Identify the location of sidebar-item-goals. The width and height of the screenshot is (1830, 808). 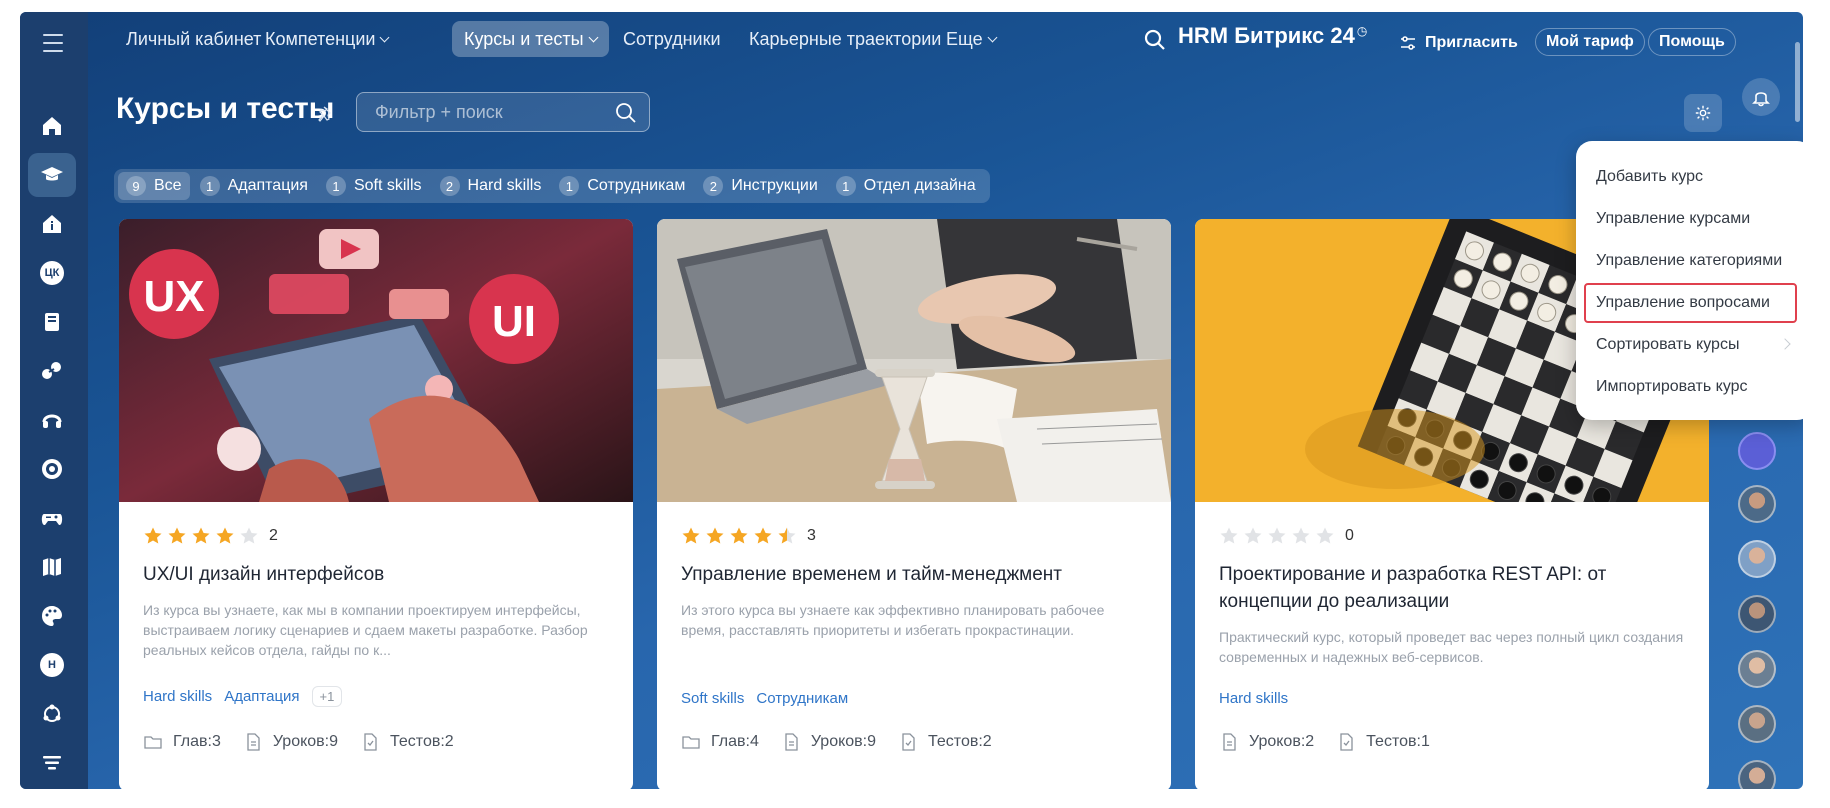
(52, 469).